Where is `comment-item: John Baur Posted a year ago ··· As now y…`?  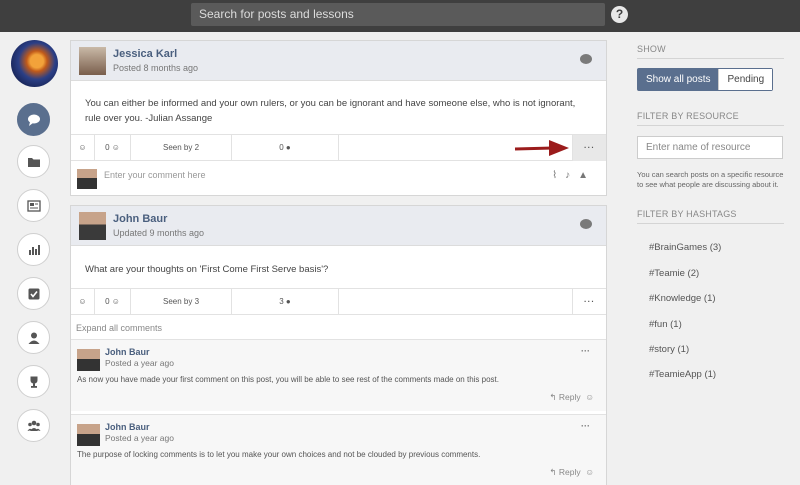
comment-item: John Baur Posted a year ago ··· As now y… is located at coordinates (338, 375).